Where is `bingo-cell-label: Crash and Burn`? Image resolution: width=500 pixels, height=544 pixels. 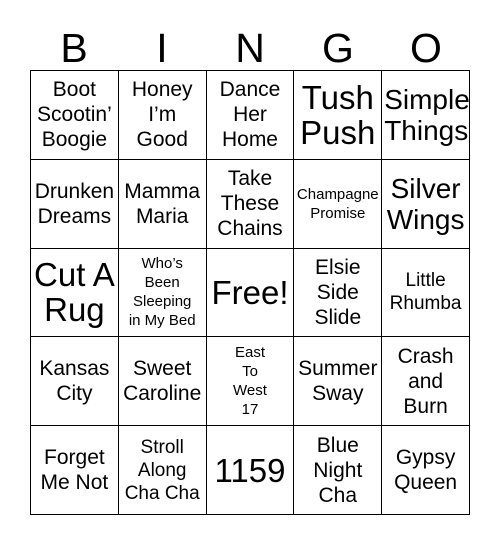
bingo-cell-label: Crash and Burn is located at coordinates (425, 381).